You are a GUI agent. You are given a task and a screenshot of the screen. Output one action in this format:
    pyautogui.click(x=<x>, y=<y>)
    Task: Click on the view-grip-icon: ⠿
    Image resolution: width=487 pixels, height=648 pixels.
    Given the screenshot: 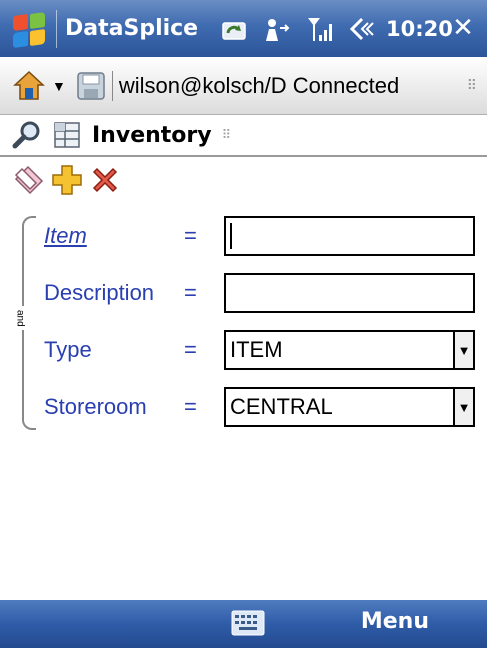 What is the action you would take?
    pyautogui.click(x=227, y=135)
    